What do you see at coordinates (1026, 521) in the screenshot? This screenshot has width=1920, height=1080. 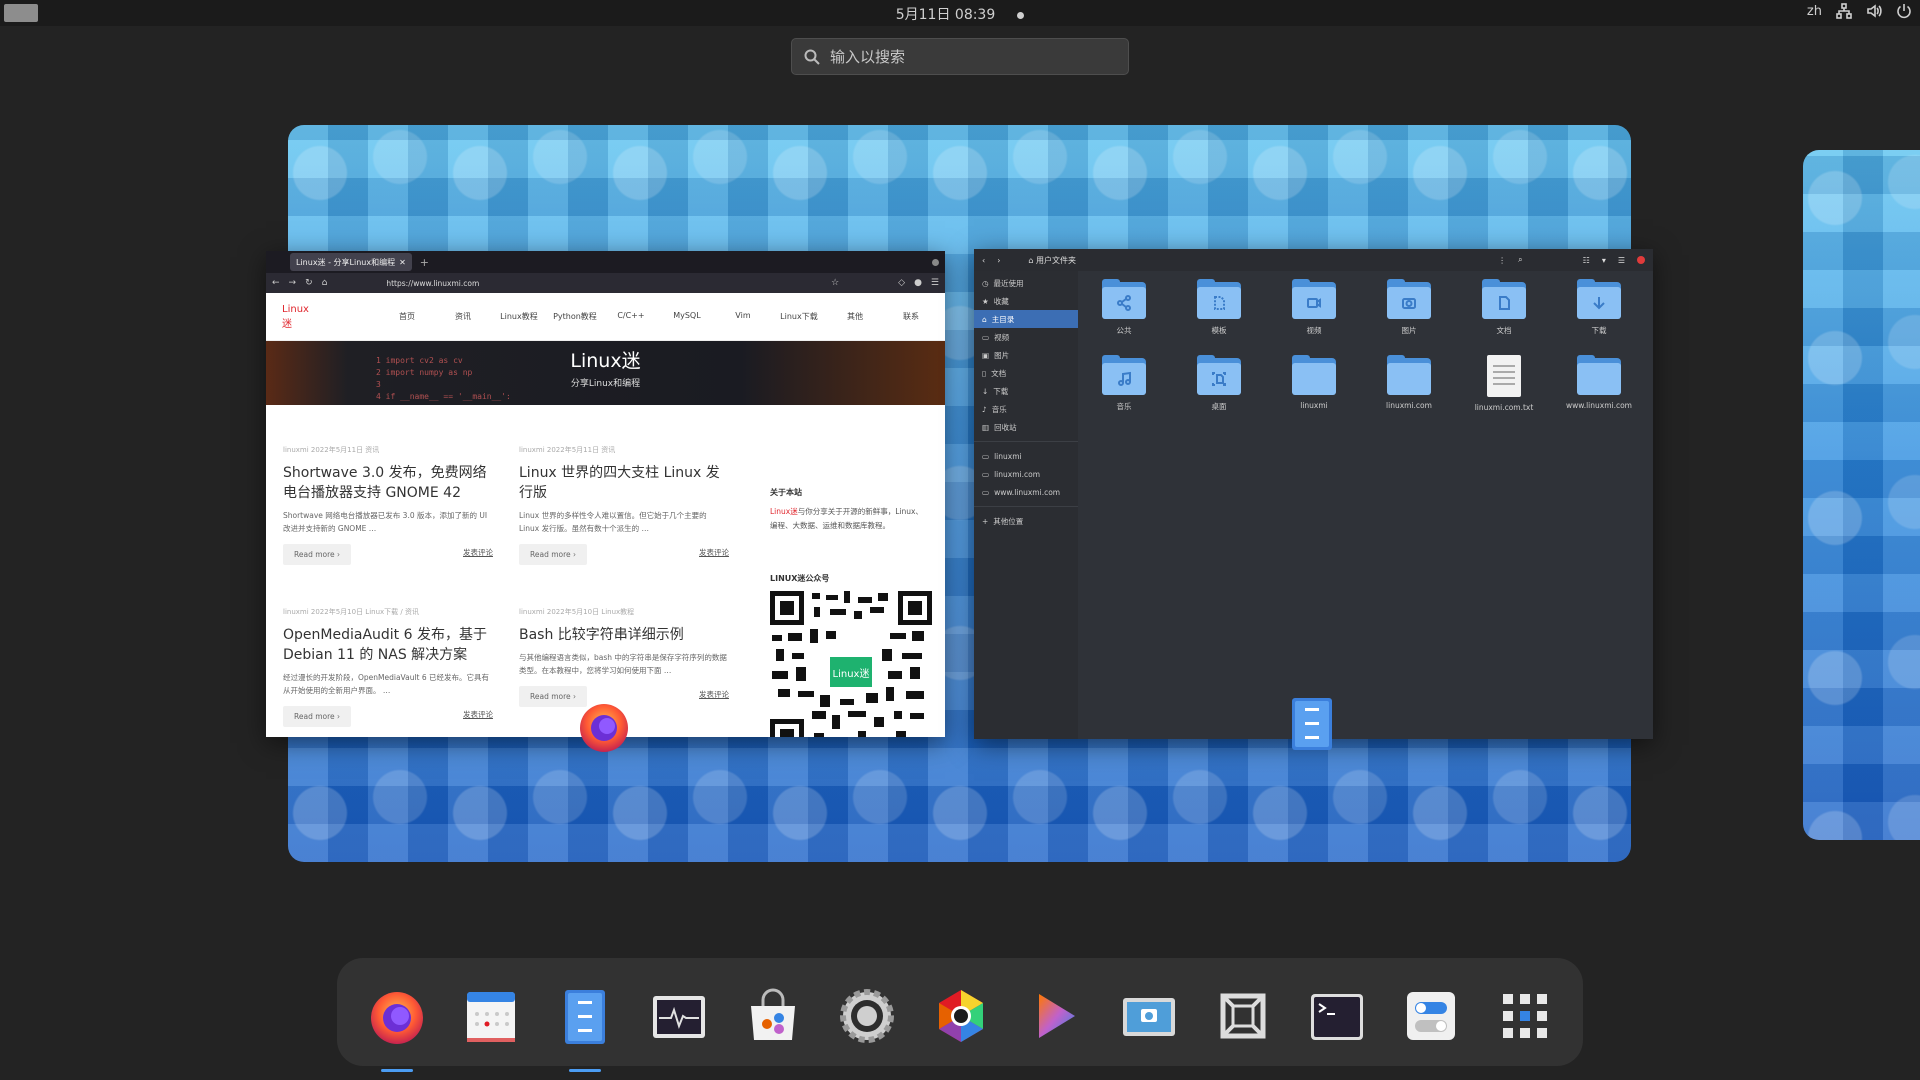 I see `sidebar-item-other-locations: + 其他位置` at bounding box center [1026, 521].